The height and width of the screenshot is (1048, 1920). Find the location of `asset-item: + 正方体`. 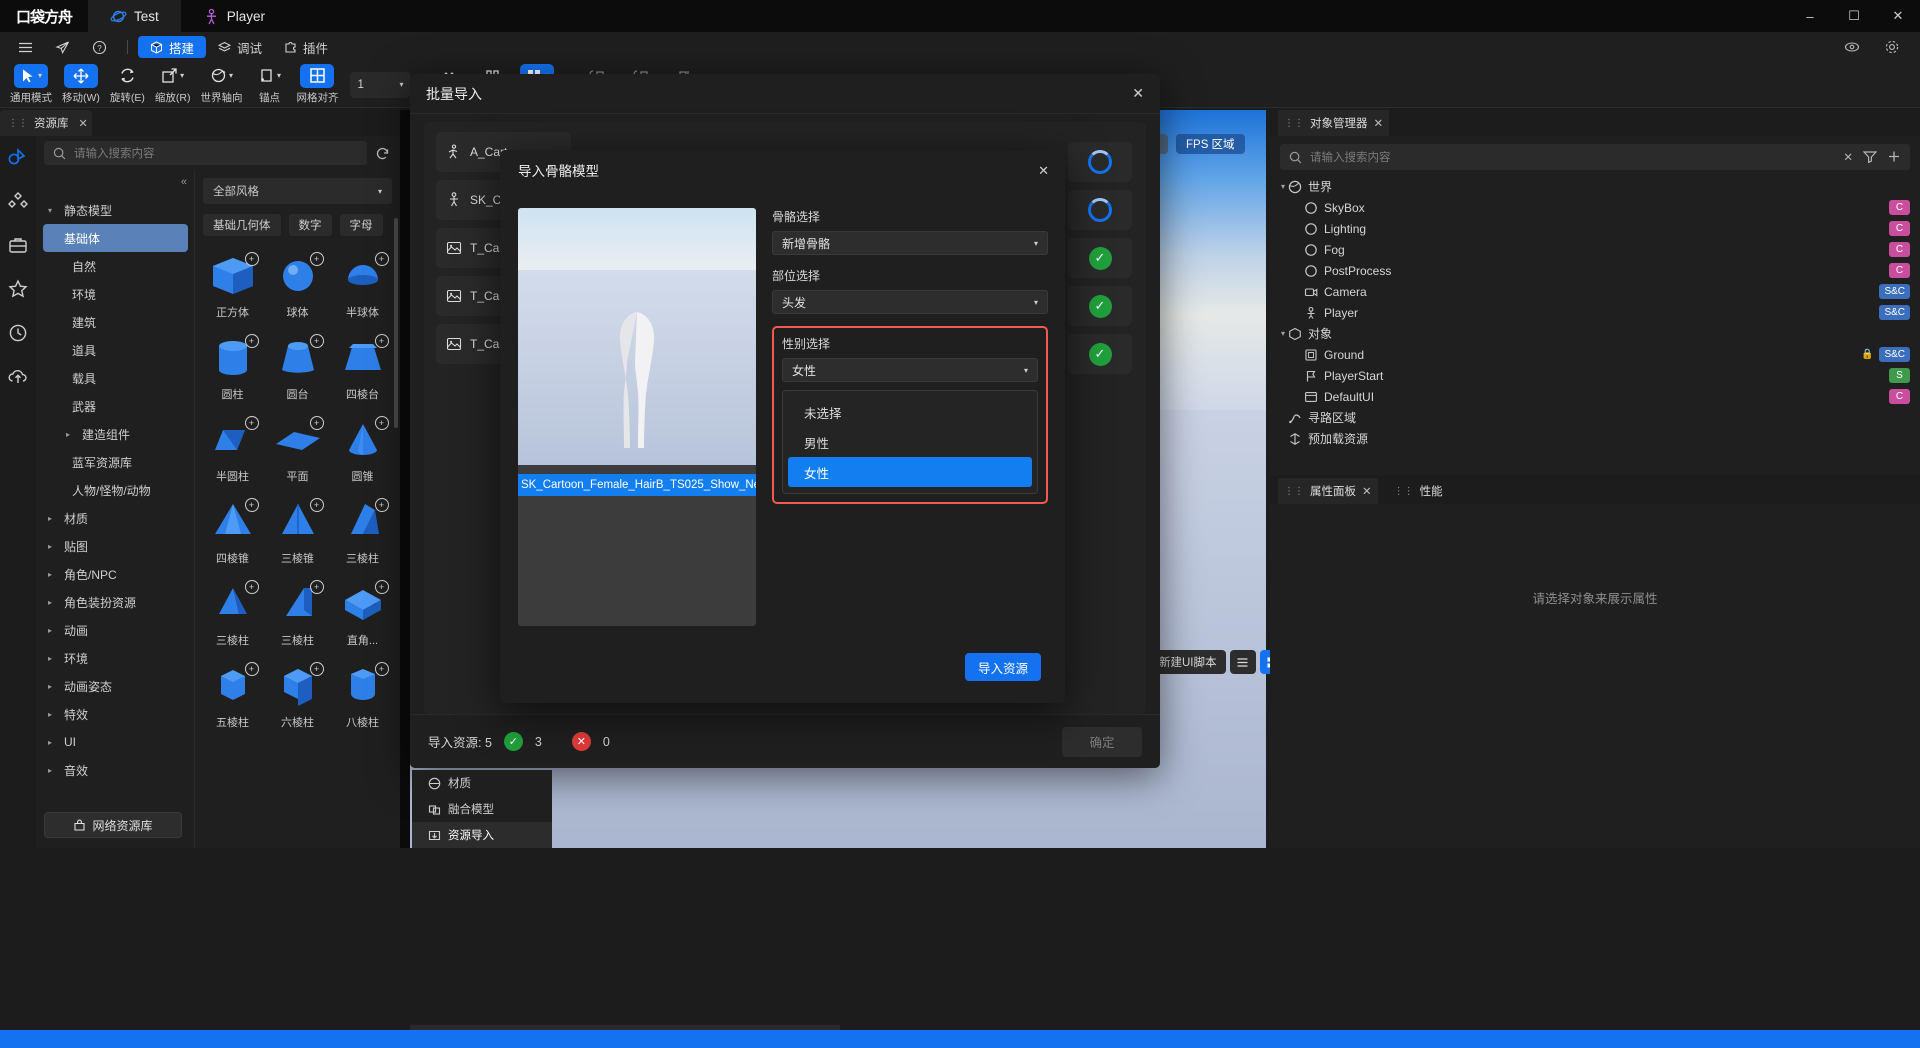

asset-item: + 正方体 is located at coordinates (232, 286).